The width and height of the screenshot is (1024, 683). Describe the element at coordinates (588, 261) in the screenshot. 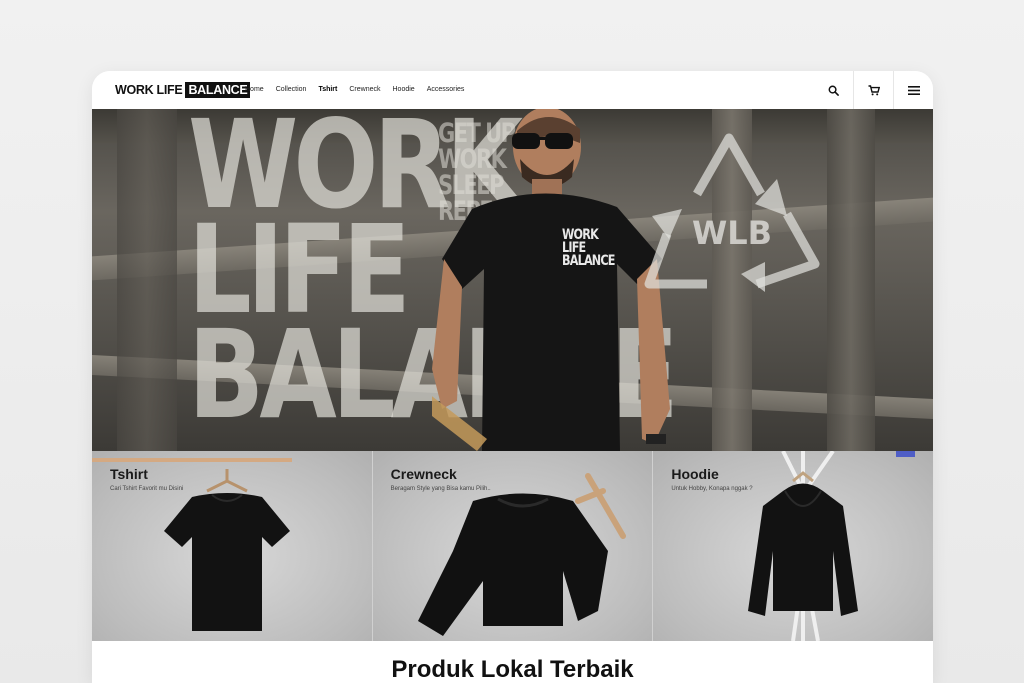

I see `shirt-print-line-3: BALANCE` at that location.